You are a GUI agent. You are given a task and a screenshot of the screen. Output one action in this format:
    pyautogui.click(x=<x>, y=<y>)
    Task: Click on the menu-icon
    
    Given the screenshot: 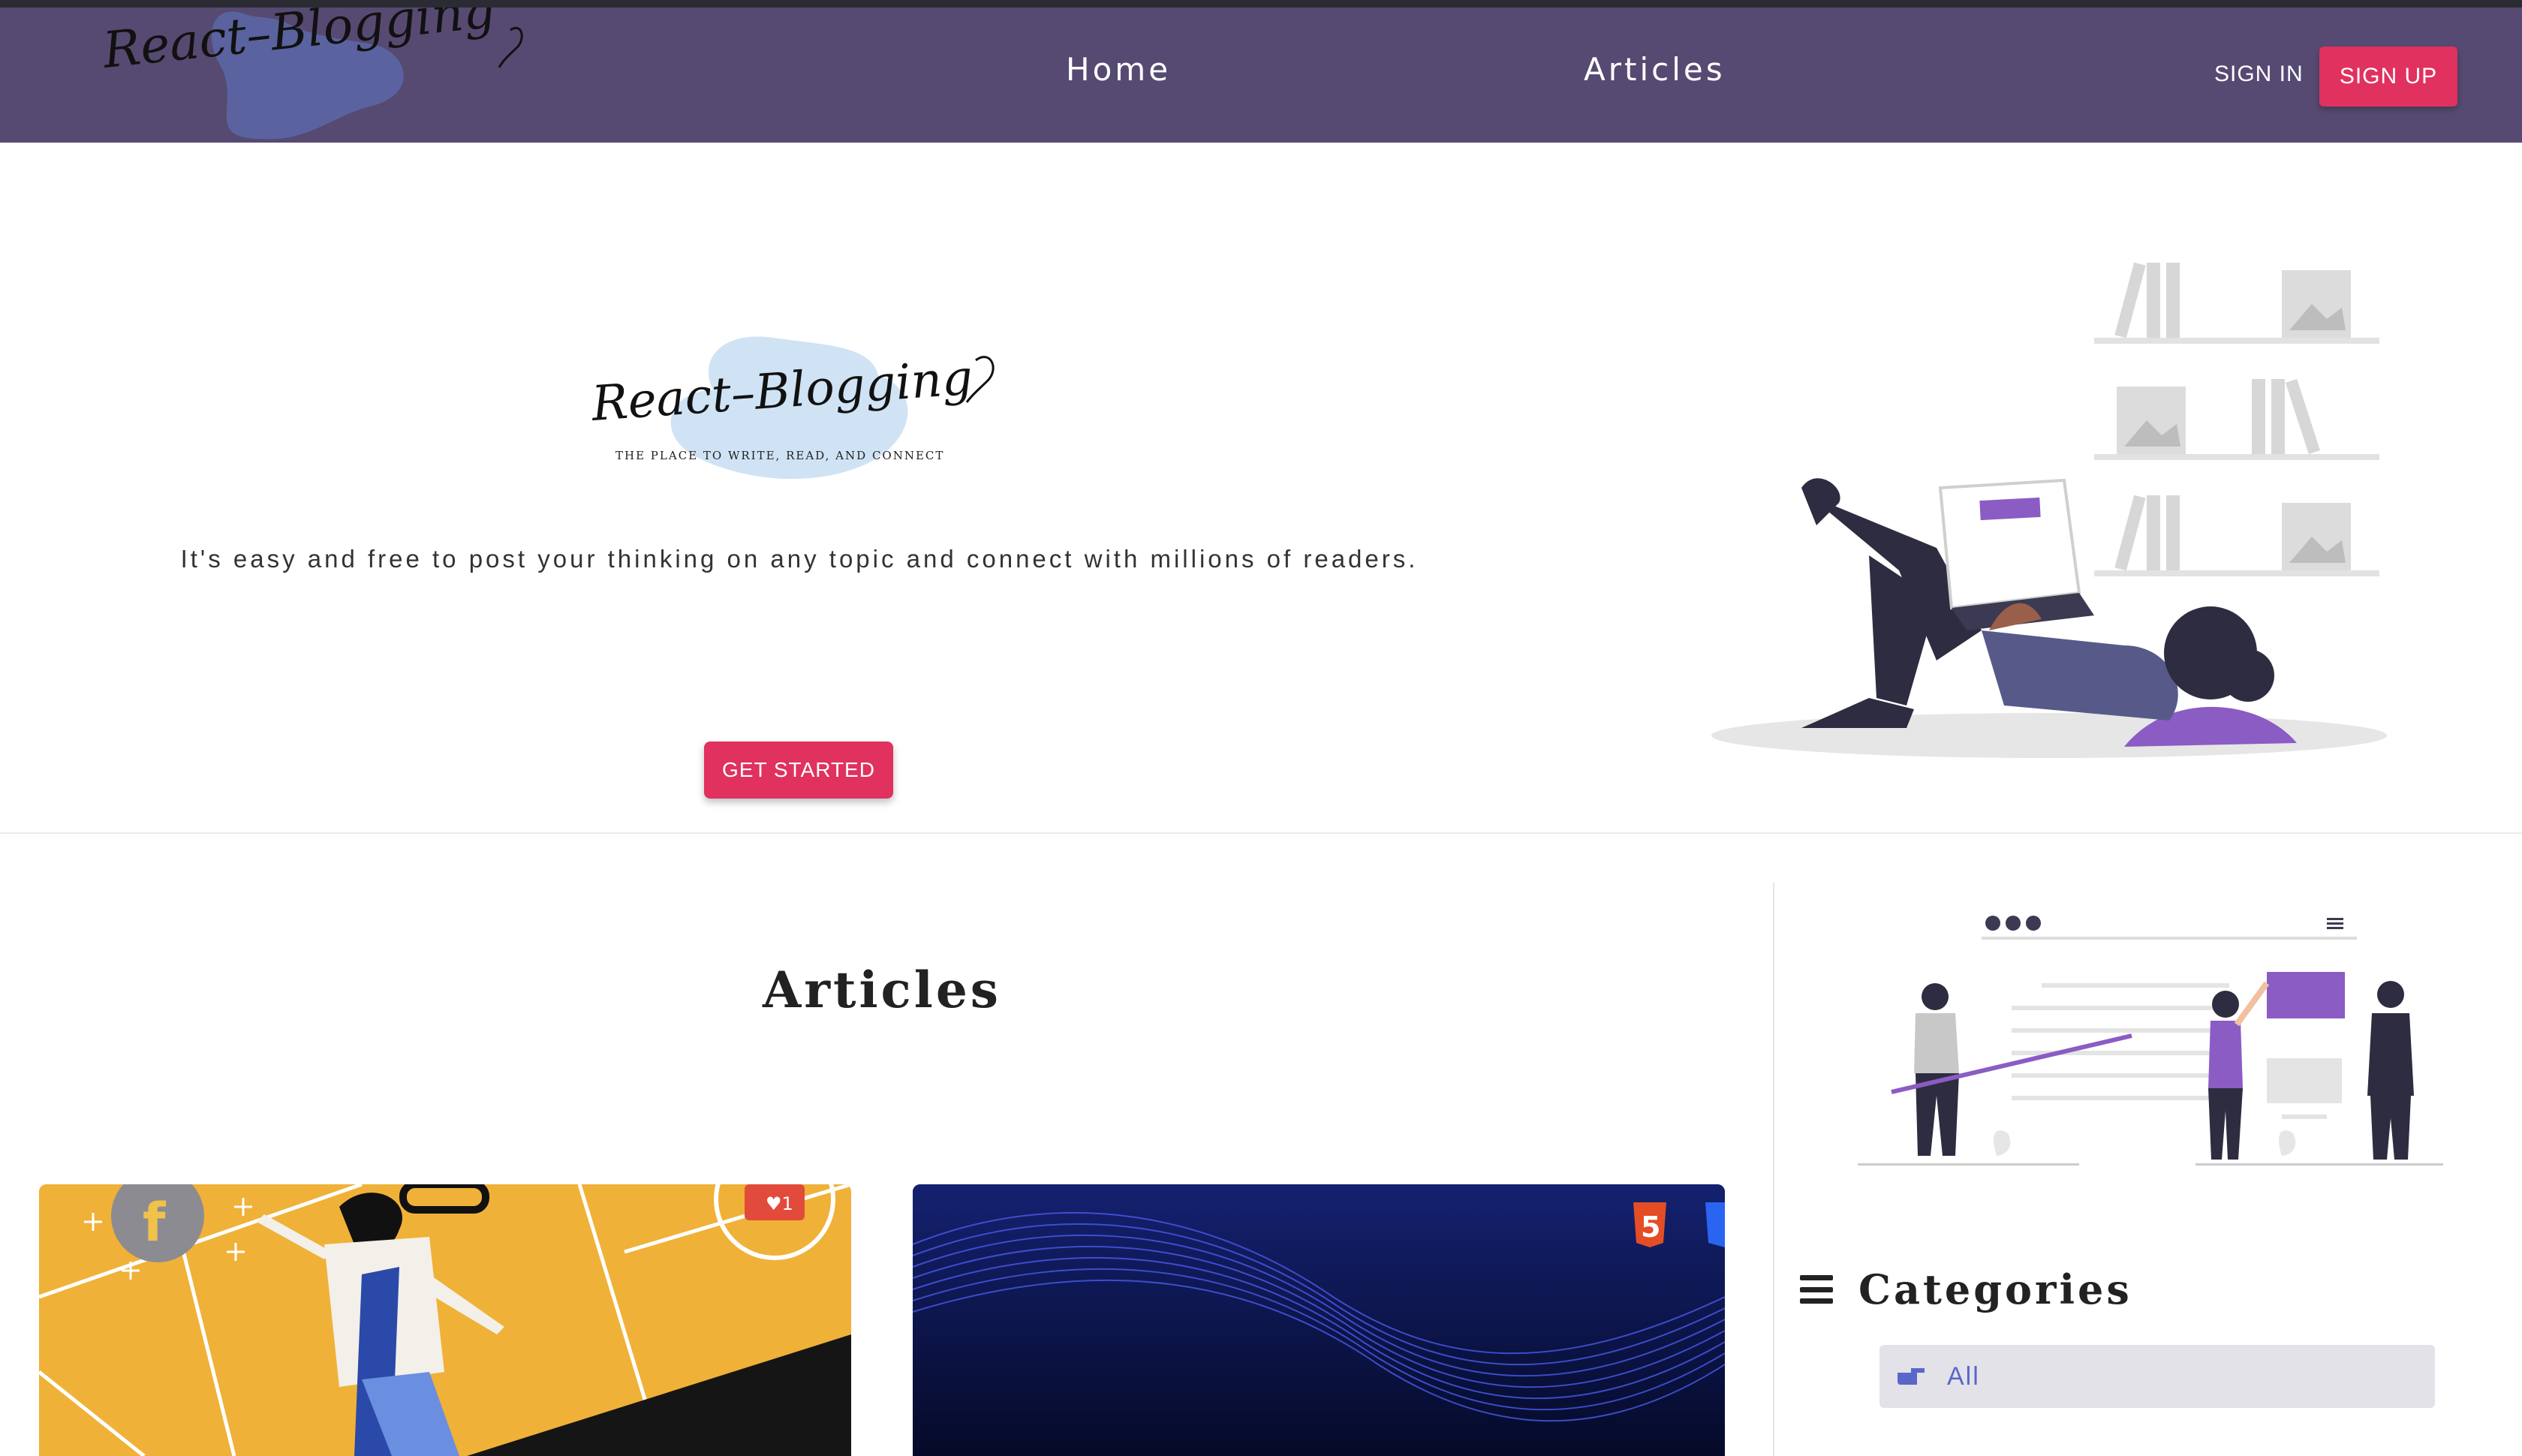 What is the action you would take?
    pyautogui.click(x=1816, y=1289)
    